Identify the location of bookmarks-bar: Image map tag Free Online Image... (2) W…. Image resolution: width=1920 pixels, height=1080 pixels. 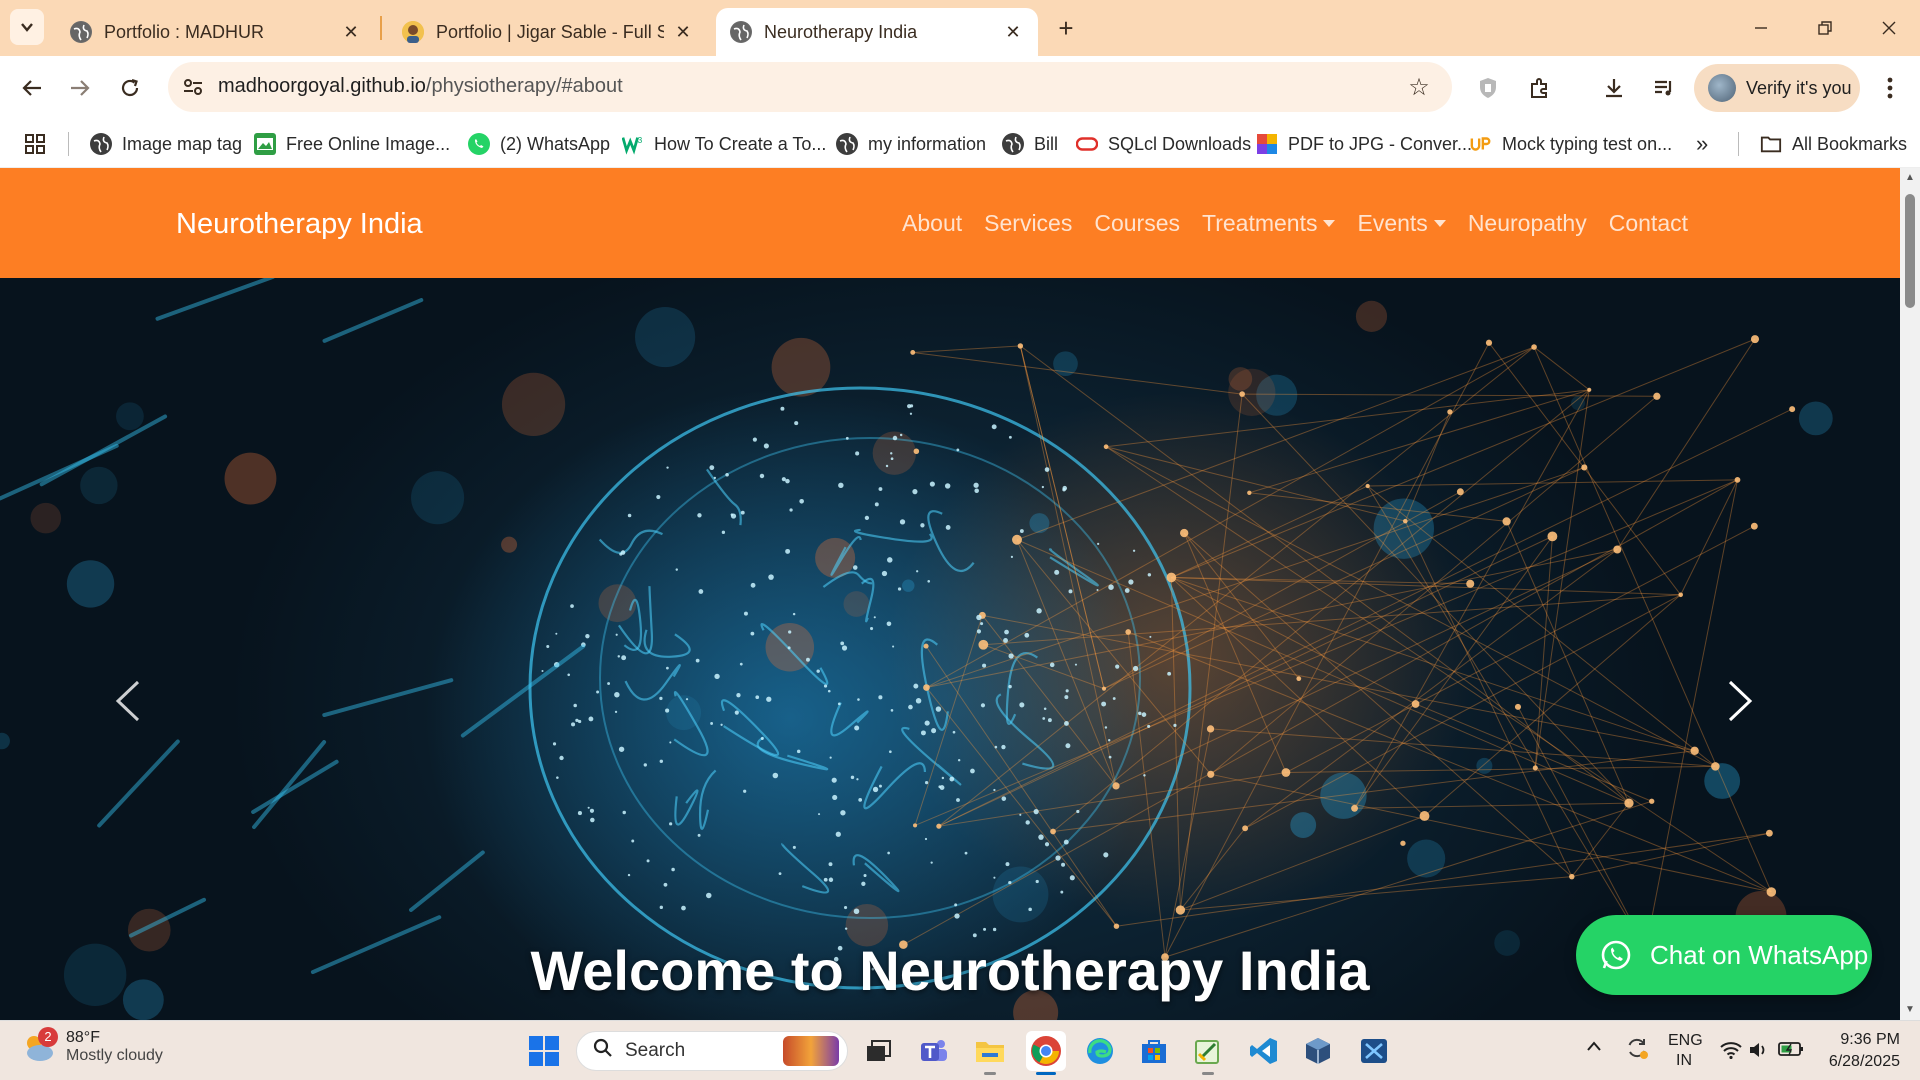
(960, 144).